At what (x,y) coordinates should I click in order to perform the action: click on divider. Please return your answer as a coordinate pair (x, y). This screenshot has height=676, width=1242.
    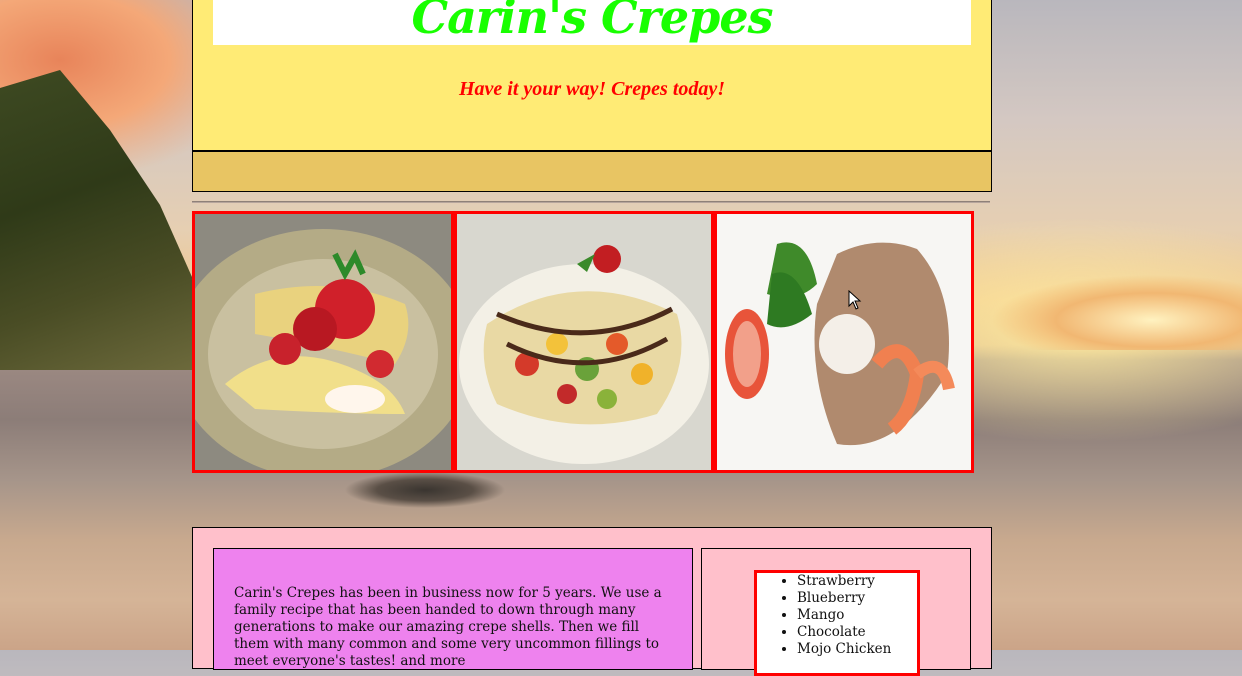
    Looking at the image, I should click on (591, 202).